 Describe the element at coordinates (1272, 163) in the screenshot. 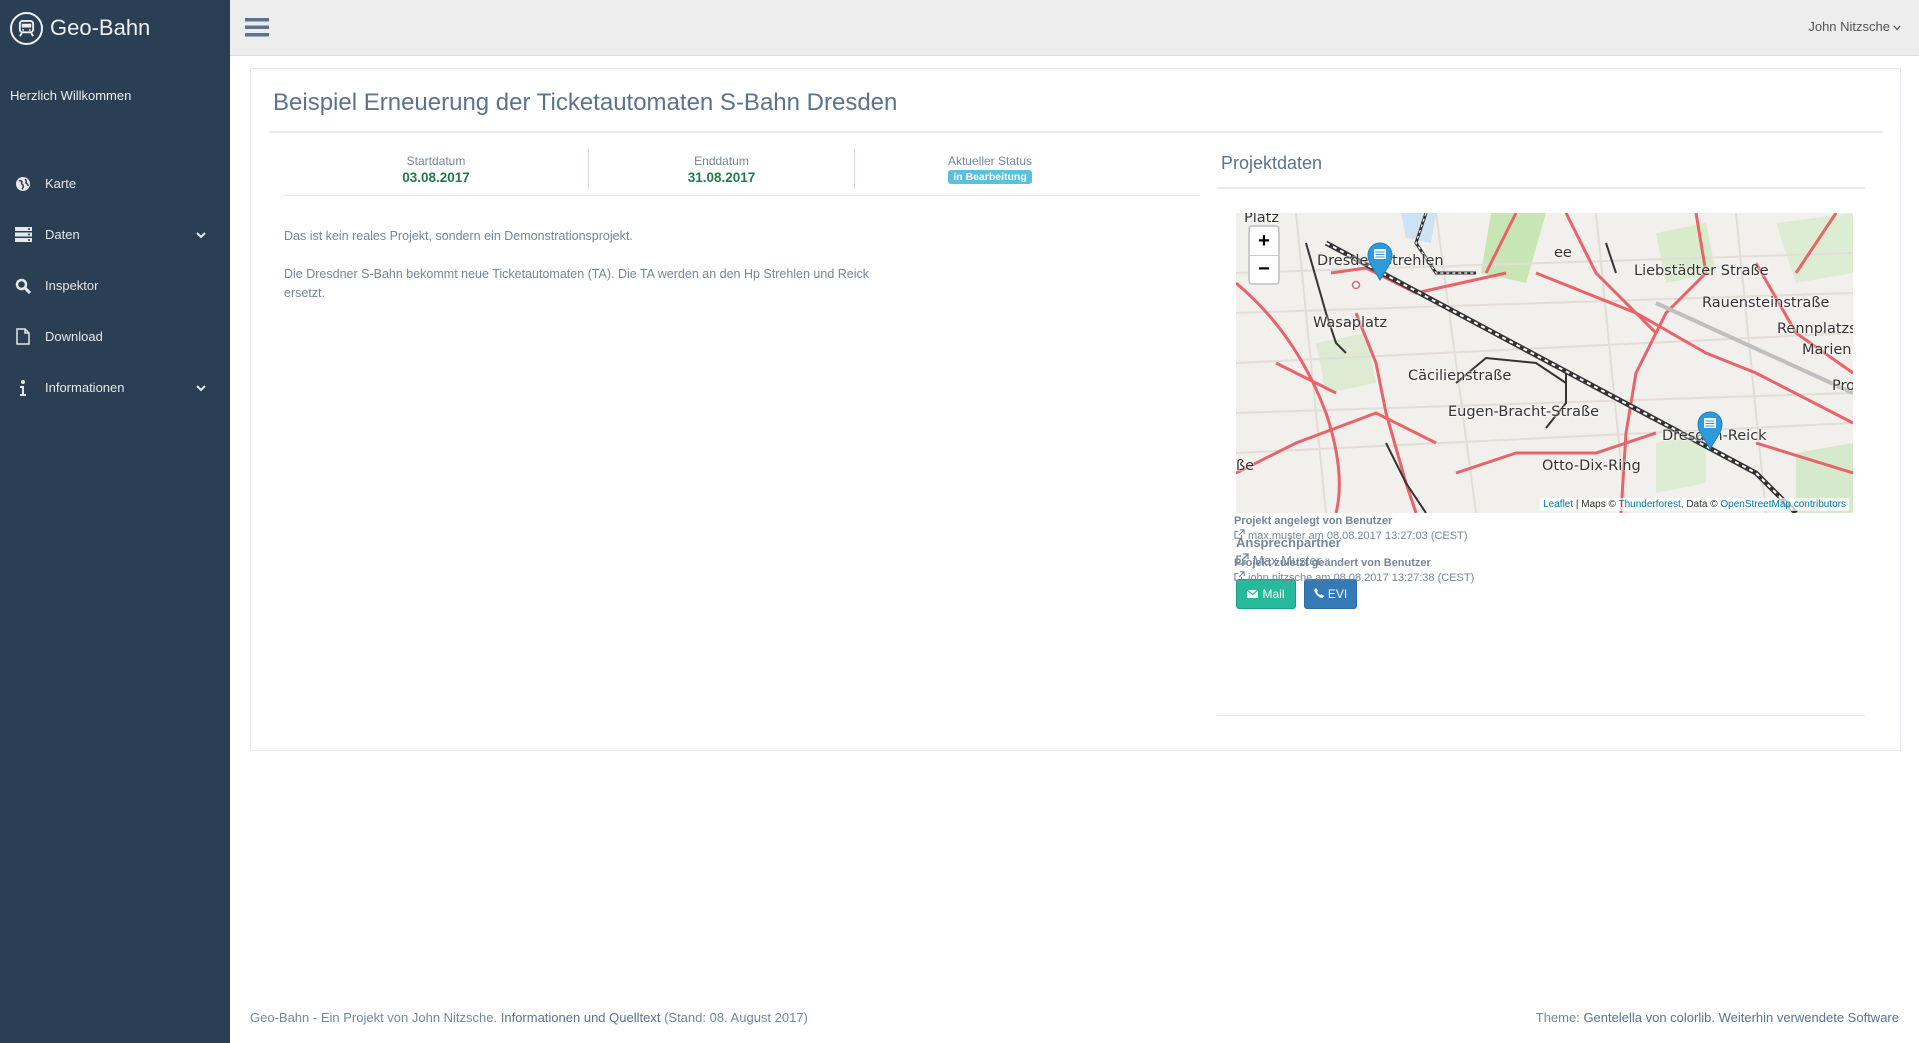

I see `project-data-title: Projektdaten` at that location.